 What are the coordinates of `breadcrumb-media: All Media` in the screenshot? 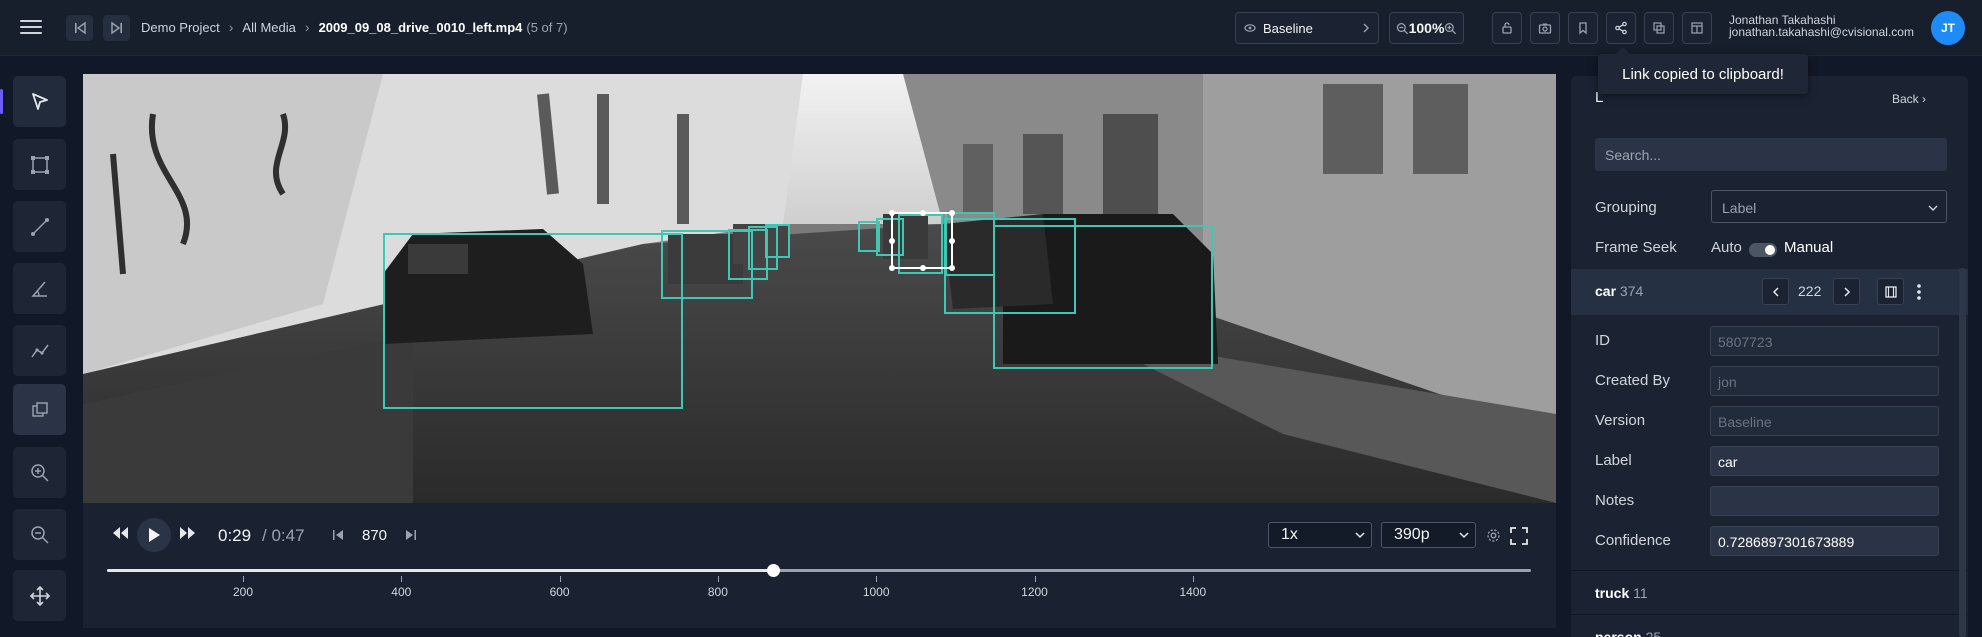 It's located at (268, 27).